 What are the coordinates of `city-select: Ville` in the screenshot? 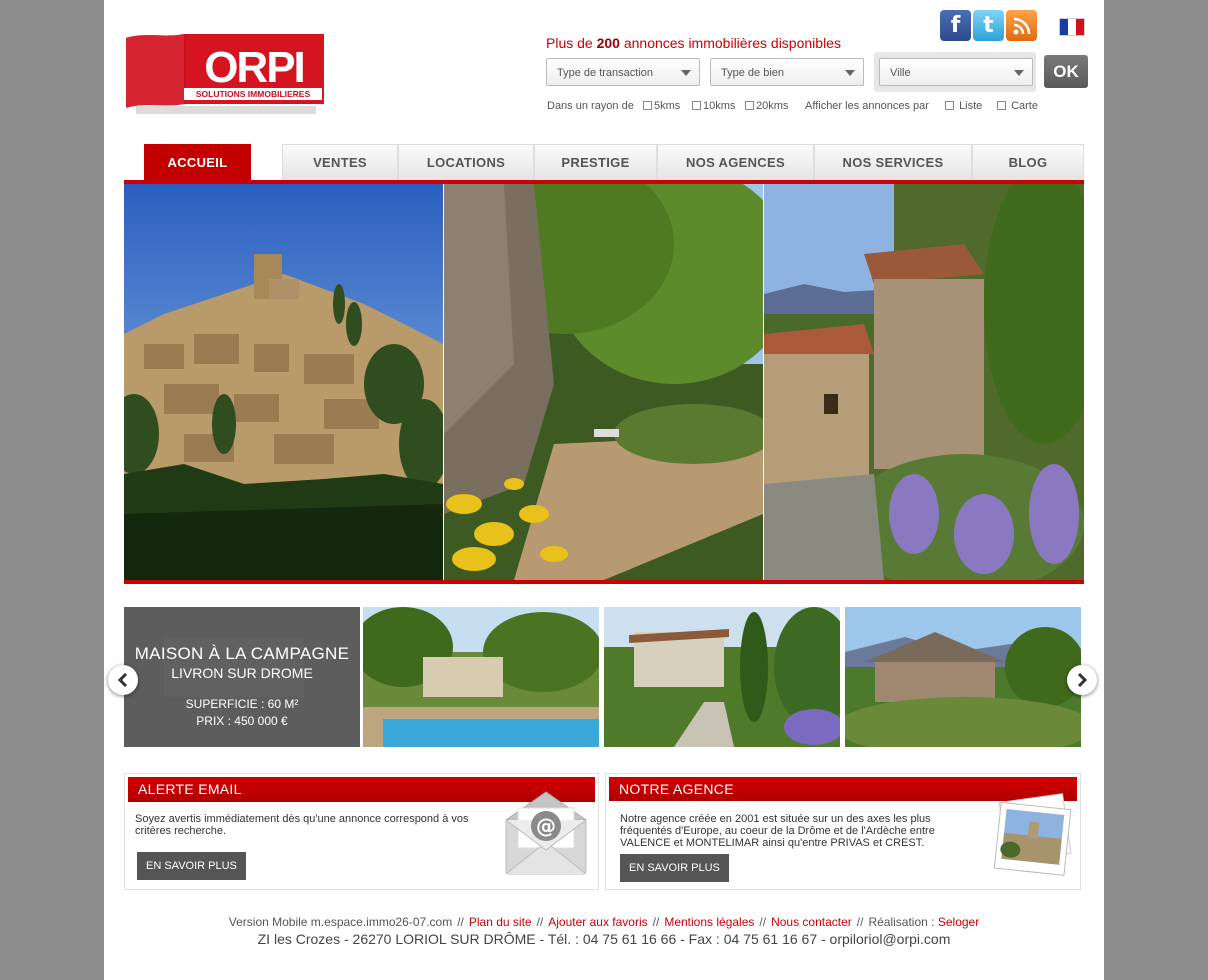 It's located at (956, 72).